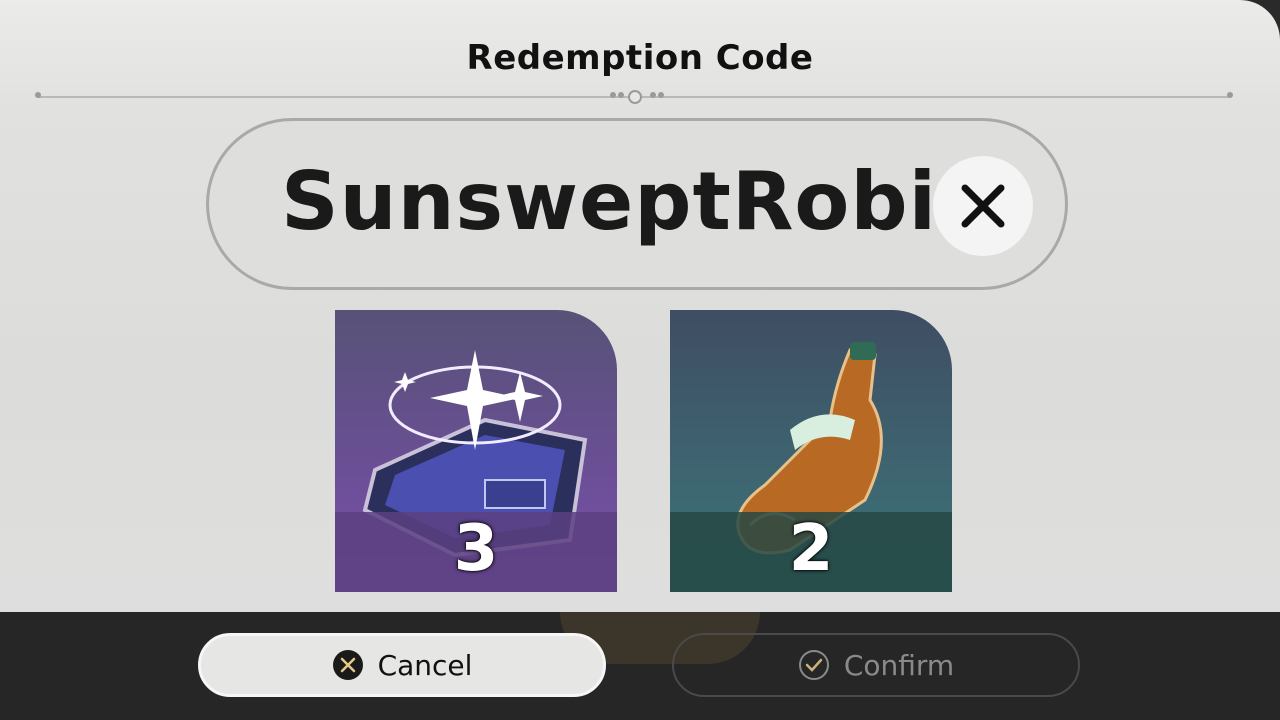  I want to click on check-icon, so click(814, 665).